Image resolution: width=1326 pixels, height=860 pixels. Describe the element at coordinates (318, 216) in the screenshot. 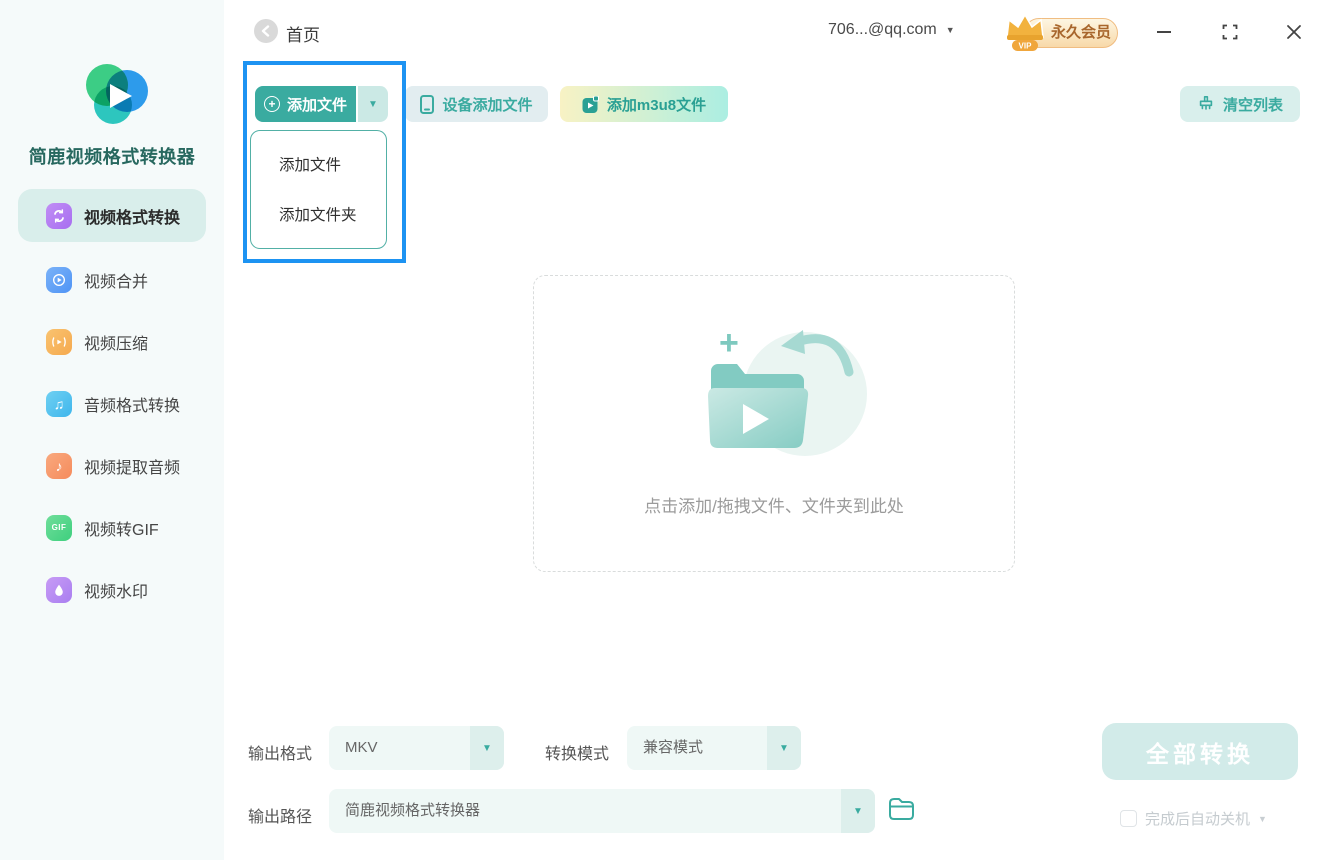

I see `menu-item-add-folder: 添加文件夹` at that location.